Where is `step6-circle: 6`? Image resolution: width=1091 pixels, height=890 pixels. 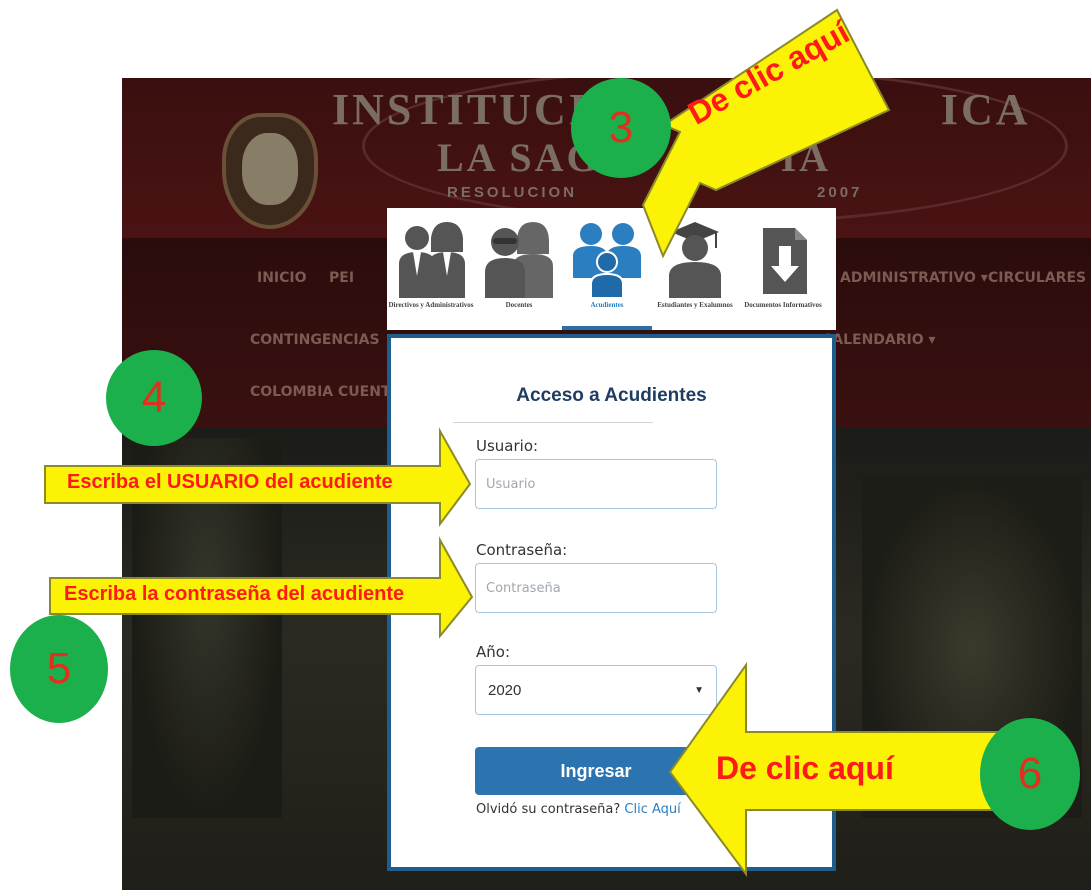
step6-circle: 6 is located at coordinates (1030, 774).